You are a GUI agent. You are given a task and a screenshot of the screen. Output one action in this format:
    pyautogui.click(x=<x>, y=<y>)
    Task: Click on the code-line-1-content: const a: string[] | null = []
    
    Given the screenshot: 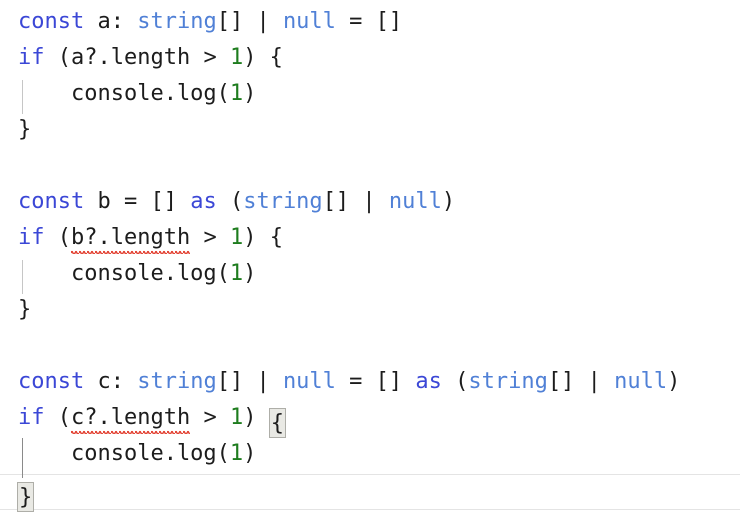 What is the action you would take?
    pyautogui.click(x=210, y=22)
    